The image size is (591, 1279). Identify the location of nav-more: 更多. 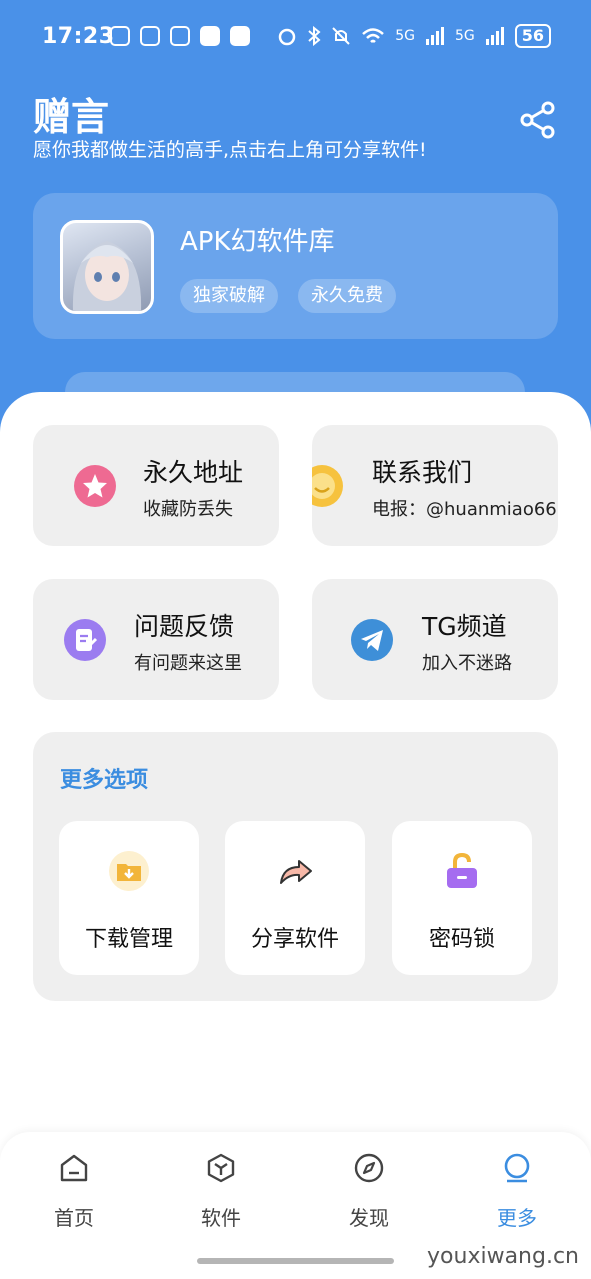
(517, 1191).